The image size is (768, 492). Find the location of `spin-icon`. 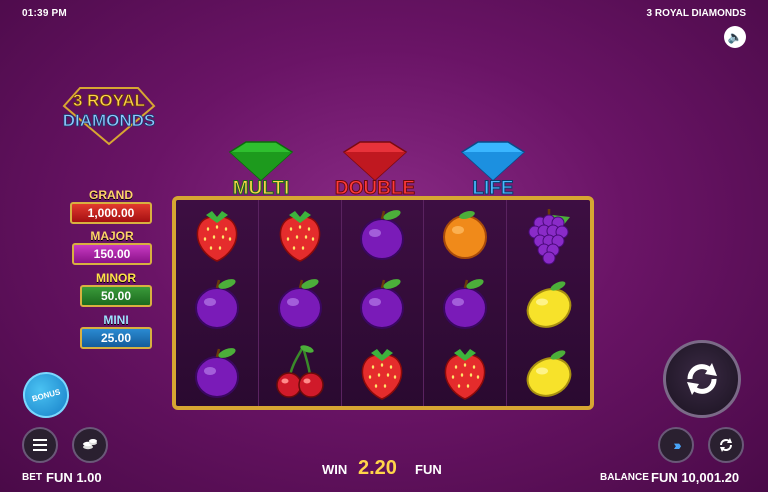

spin-icon is located at coordinates (702, 379).